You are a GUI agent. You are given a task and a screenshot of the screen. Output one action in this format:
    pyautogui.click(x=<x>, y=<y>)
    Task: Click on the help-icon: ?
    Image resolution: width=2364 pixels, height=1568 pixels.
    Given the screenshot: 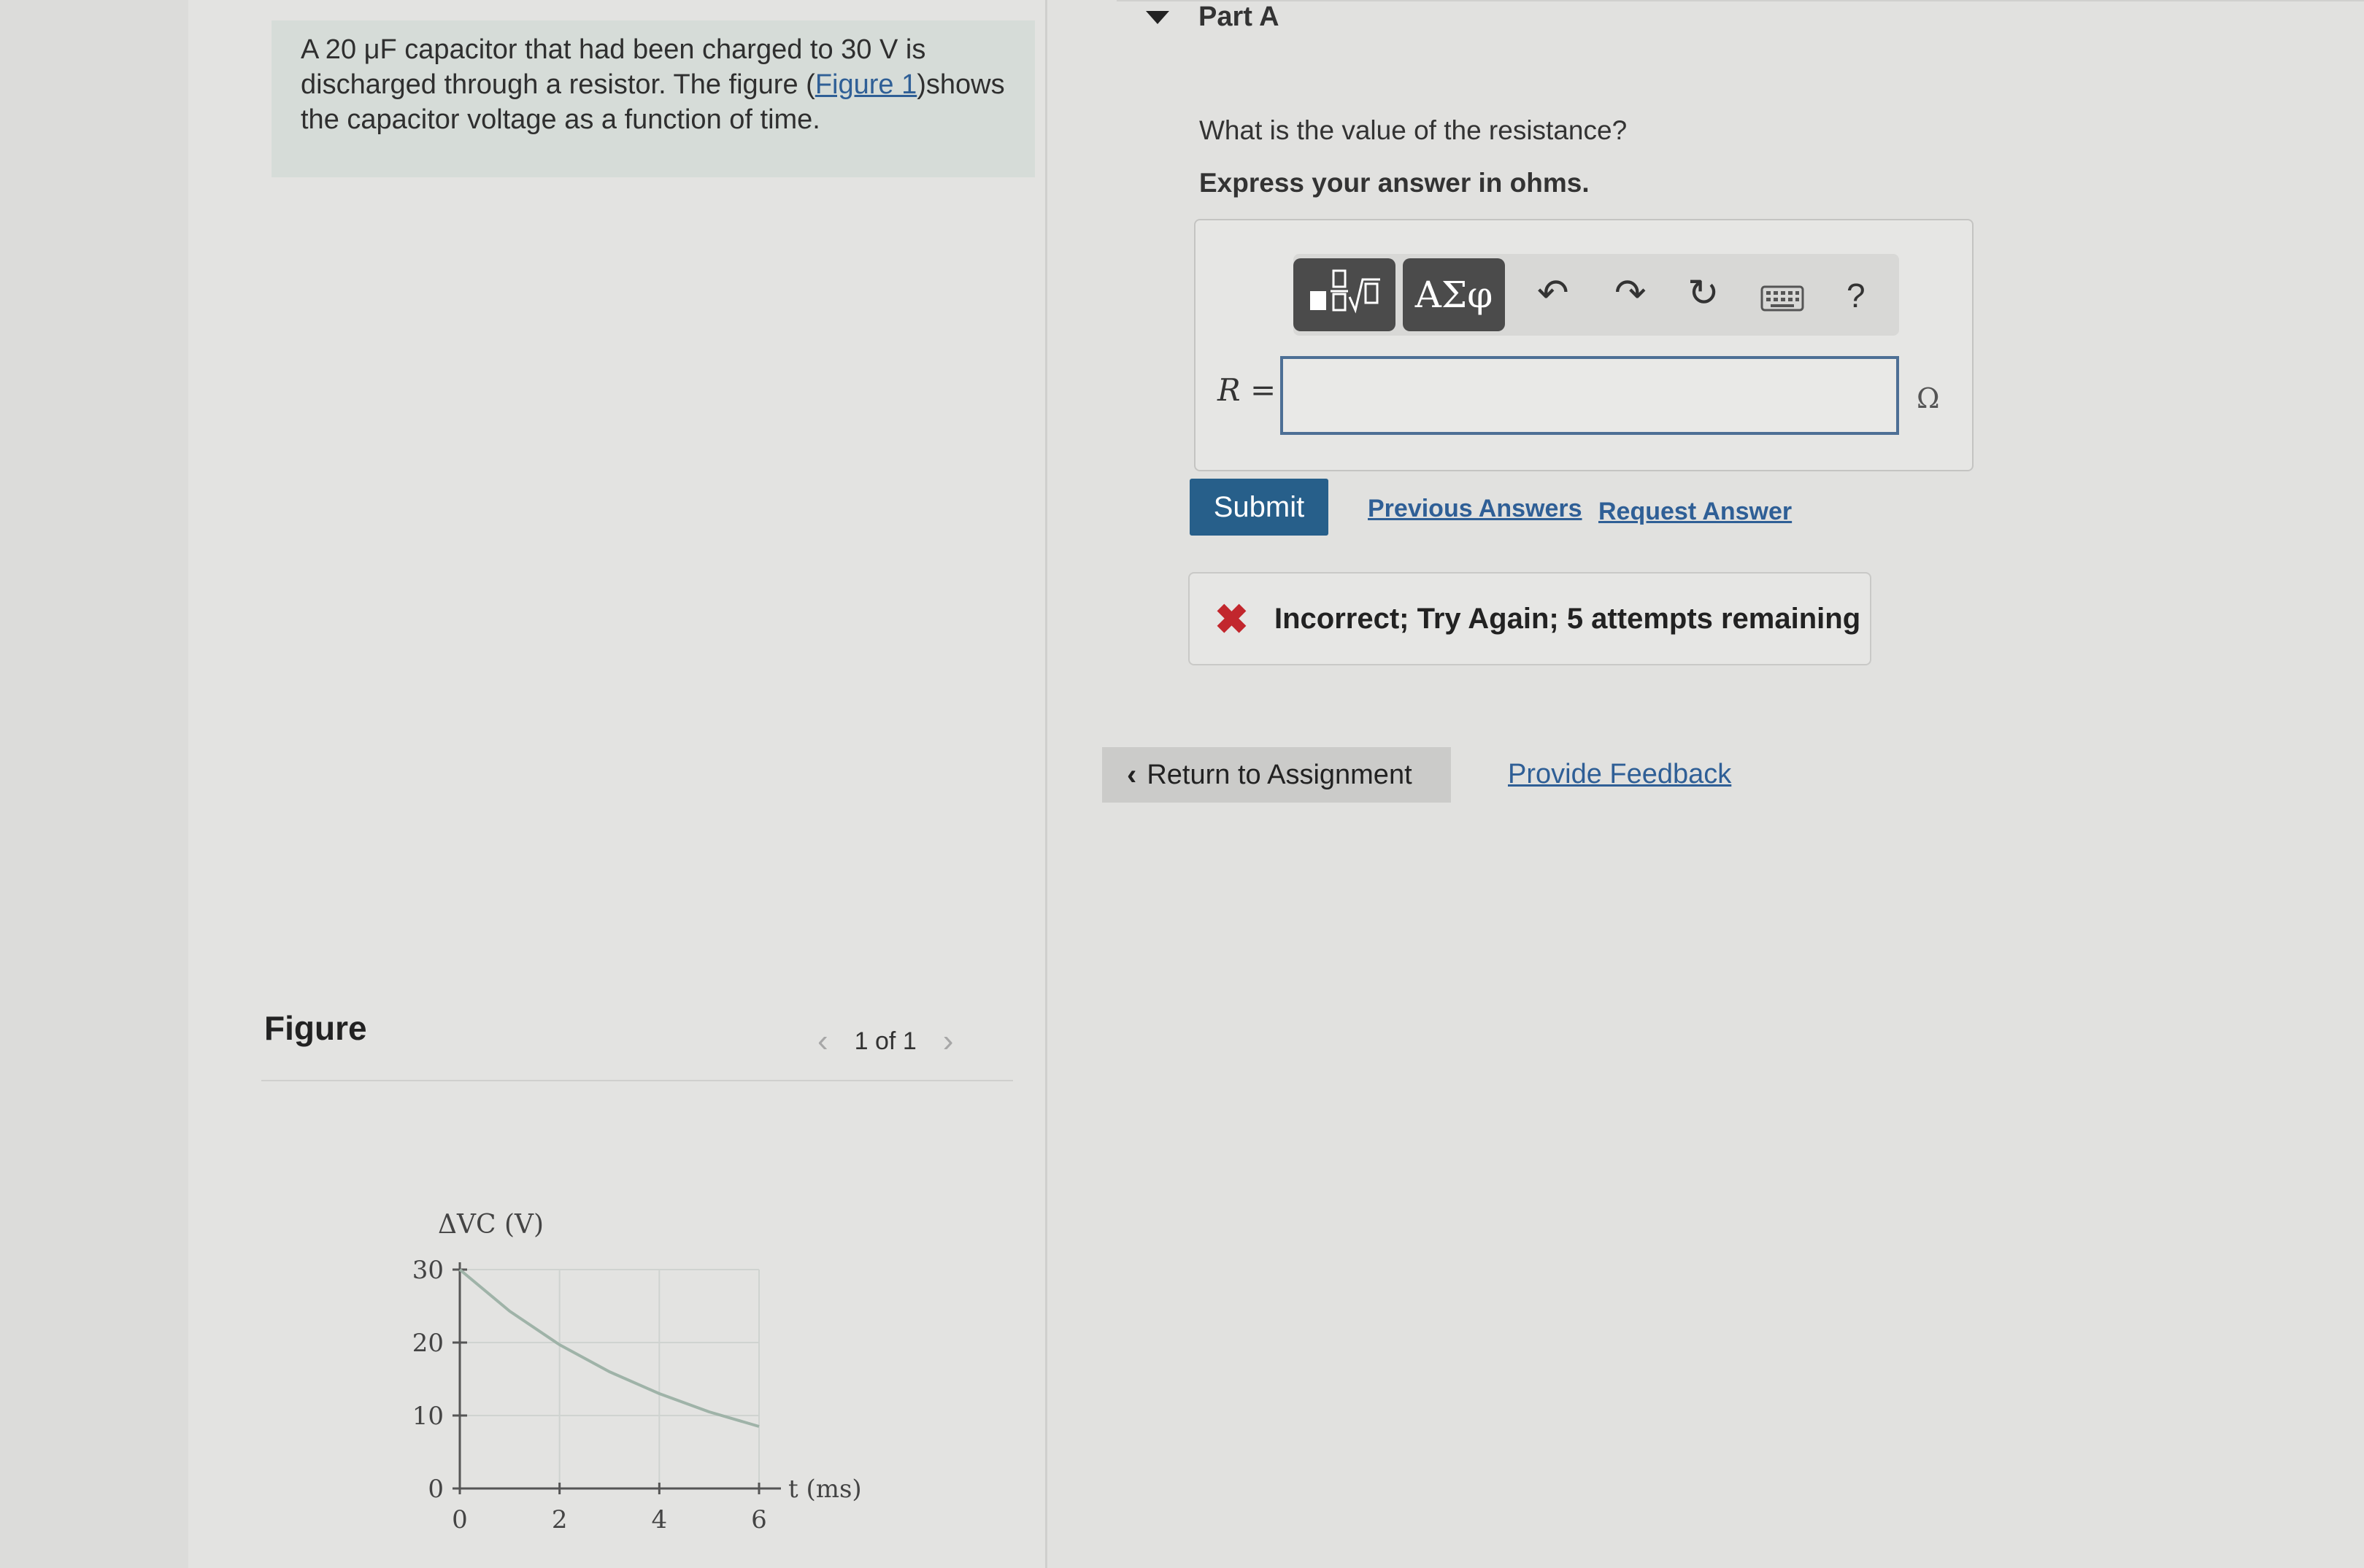 What is the action you would take?
    pyautogui.click(x=1856, y=295)
    